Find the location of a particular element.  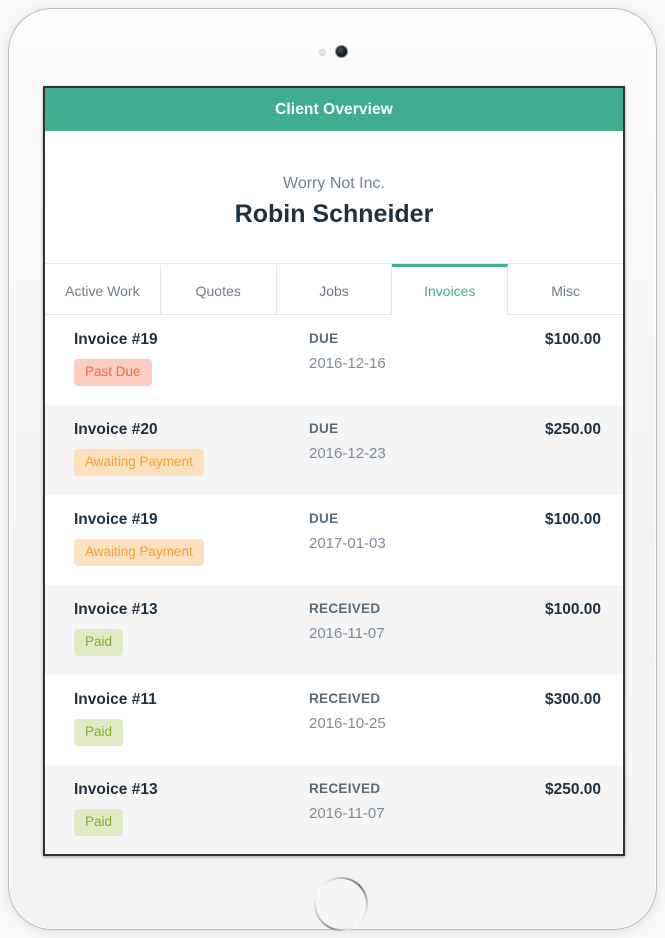

invoice-row: Invoice #19 Past Due DUE 2016-12-16 $100.00 is located at coordinates (334, 360).